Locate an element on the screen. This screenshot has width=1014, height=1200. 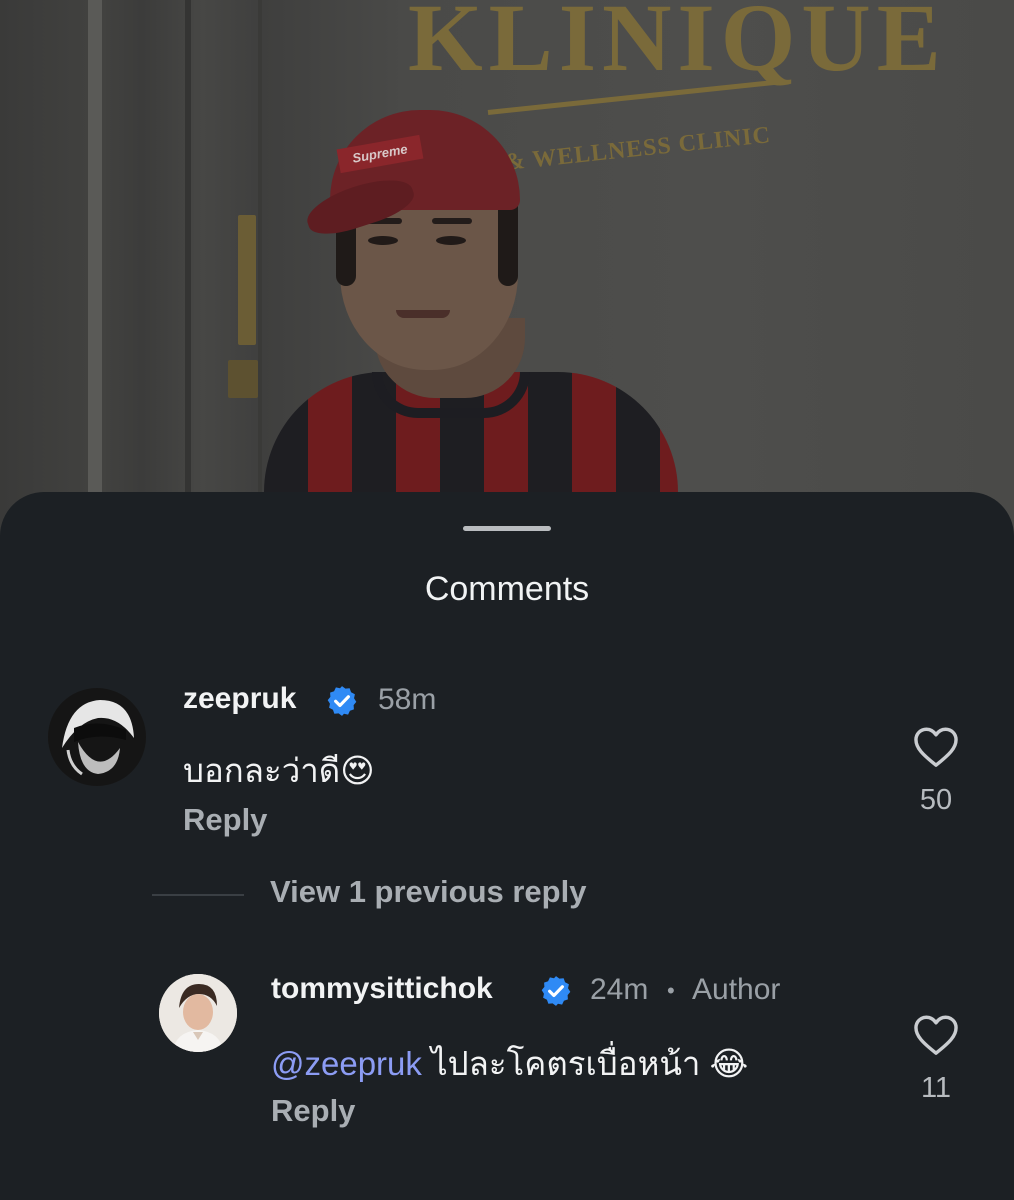
mention-link: @zeepruk is located at coordinates (346, 1063).